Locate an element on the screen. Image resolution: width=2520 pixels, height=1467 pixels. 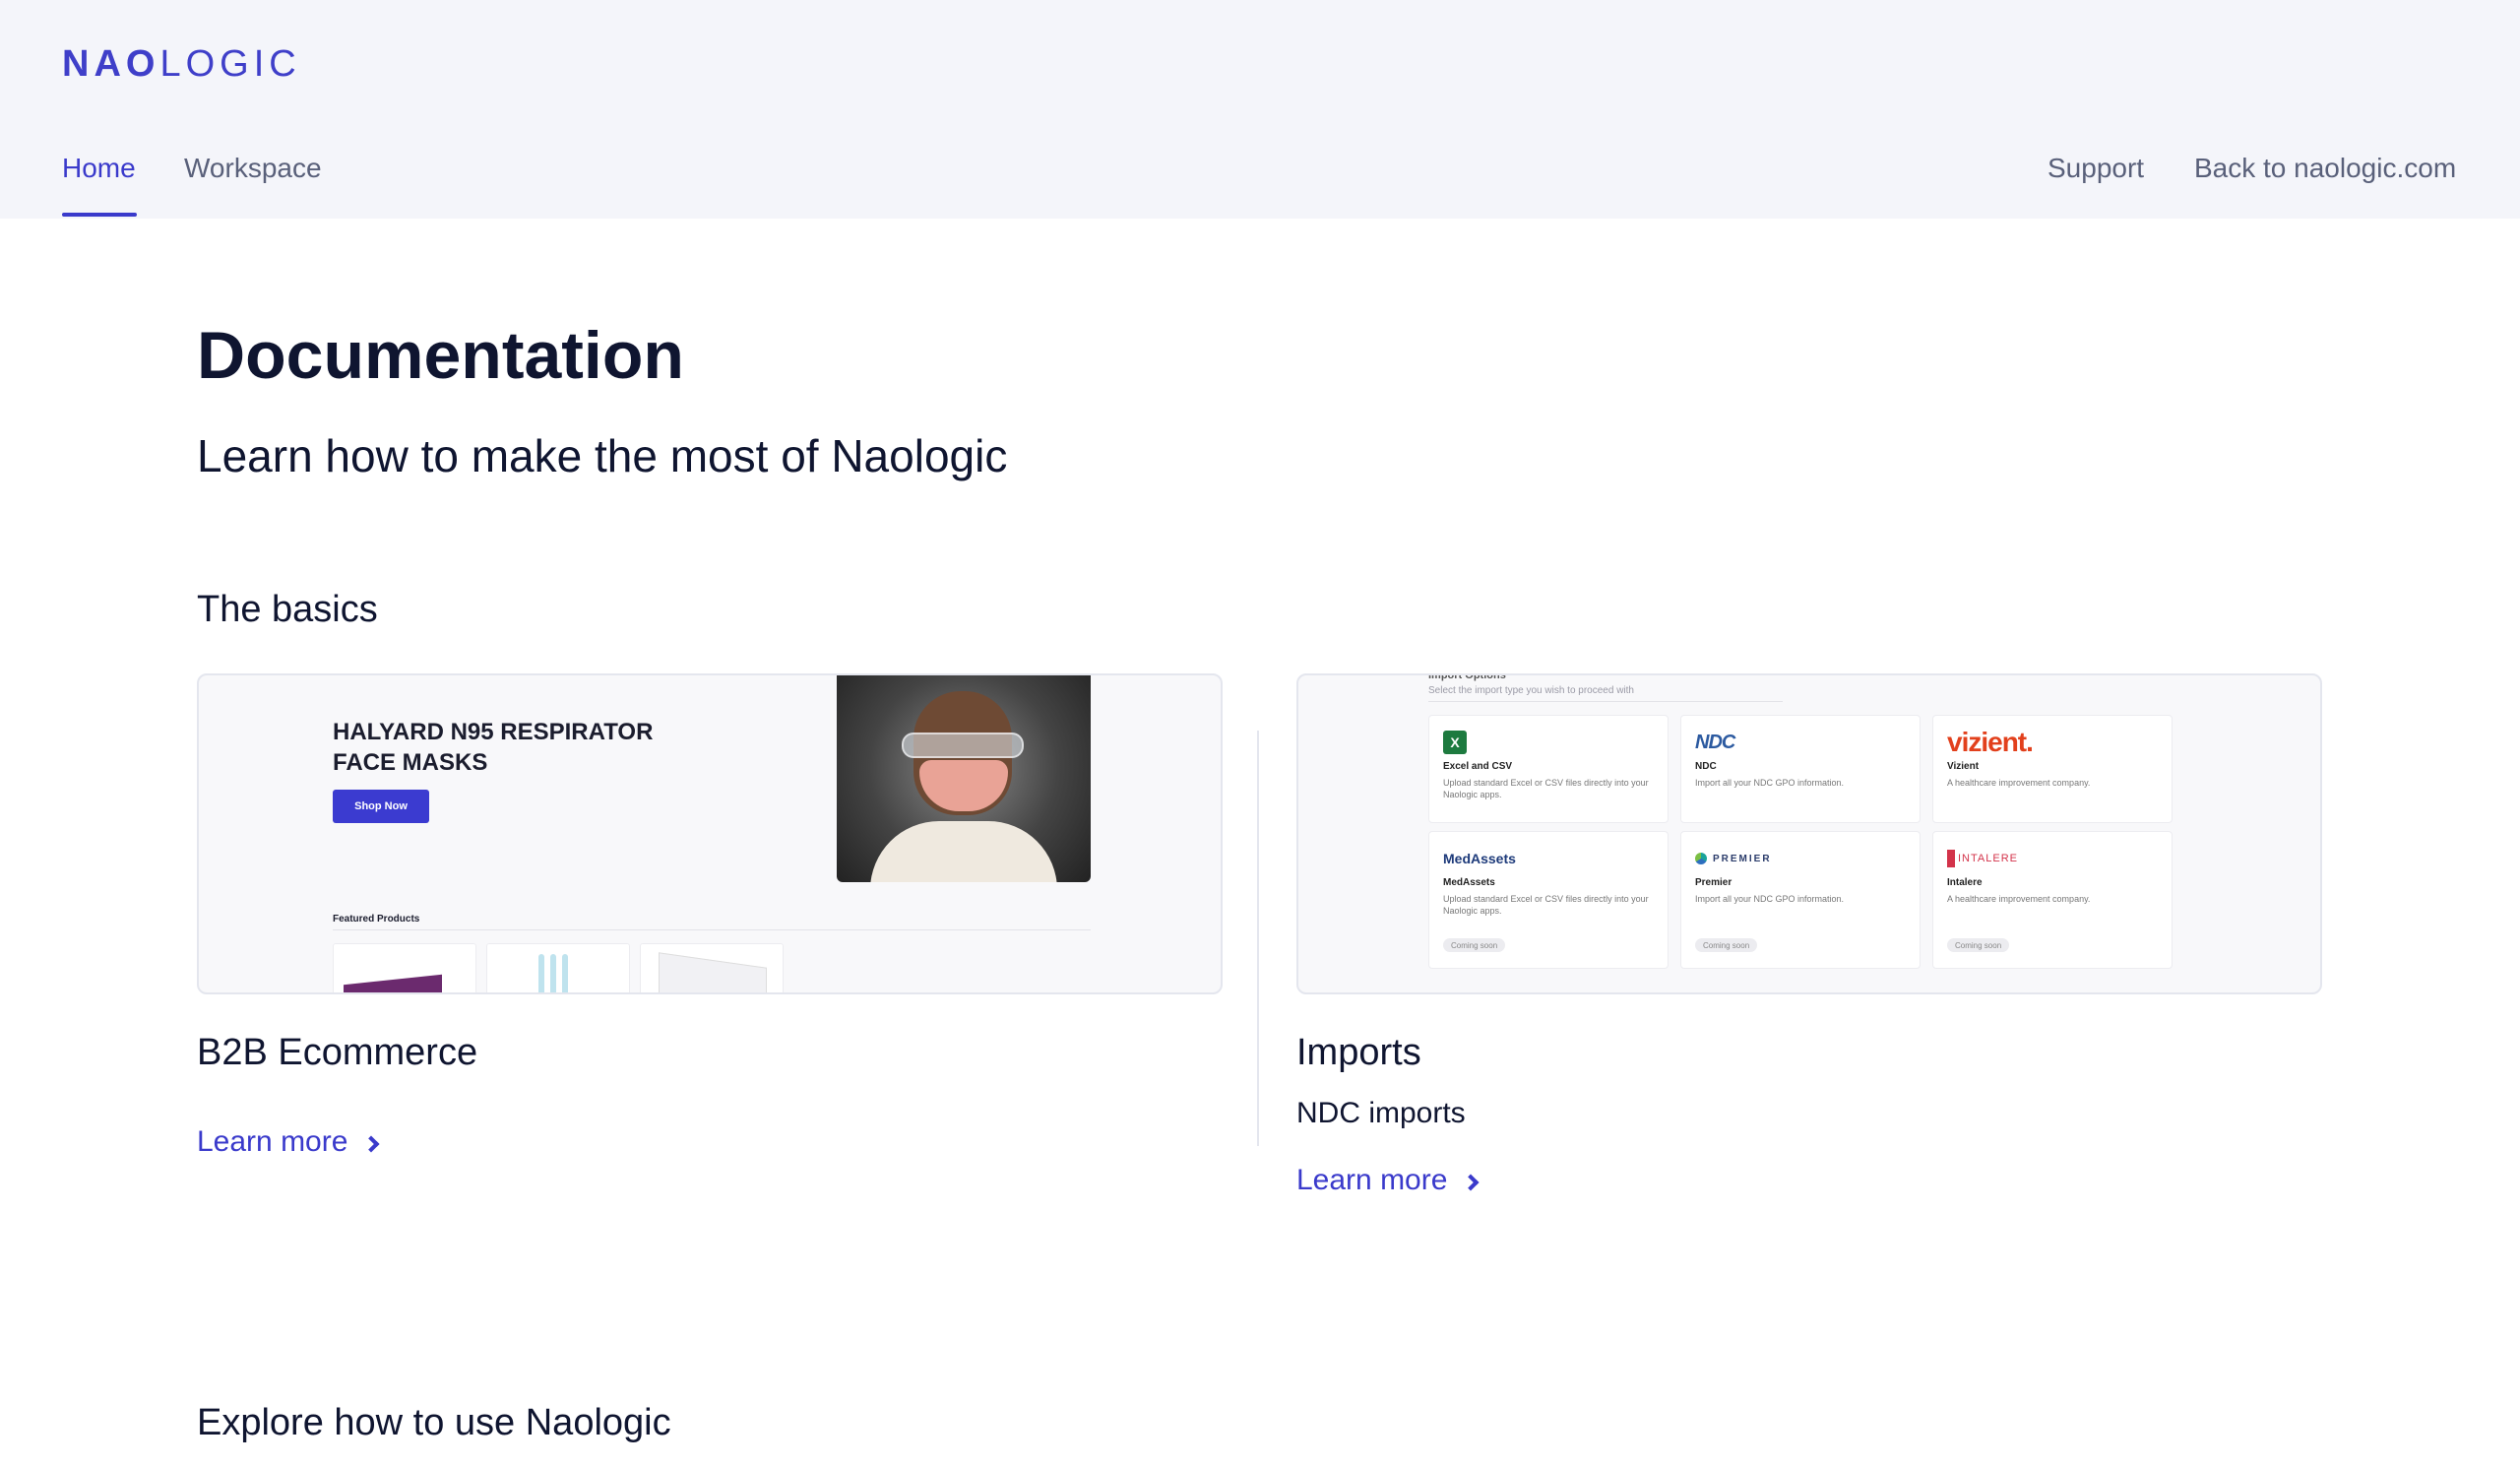
vizient-logo: vizient. is located at coordinates (1990, 742).